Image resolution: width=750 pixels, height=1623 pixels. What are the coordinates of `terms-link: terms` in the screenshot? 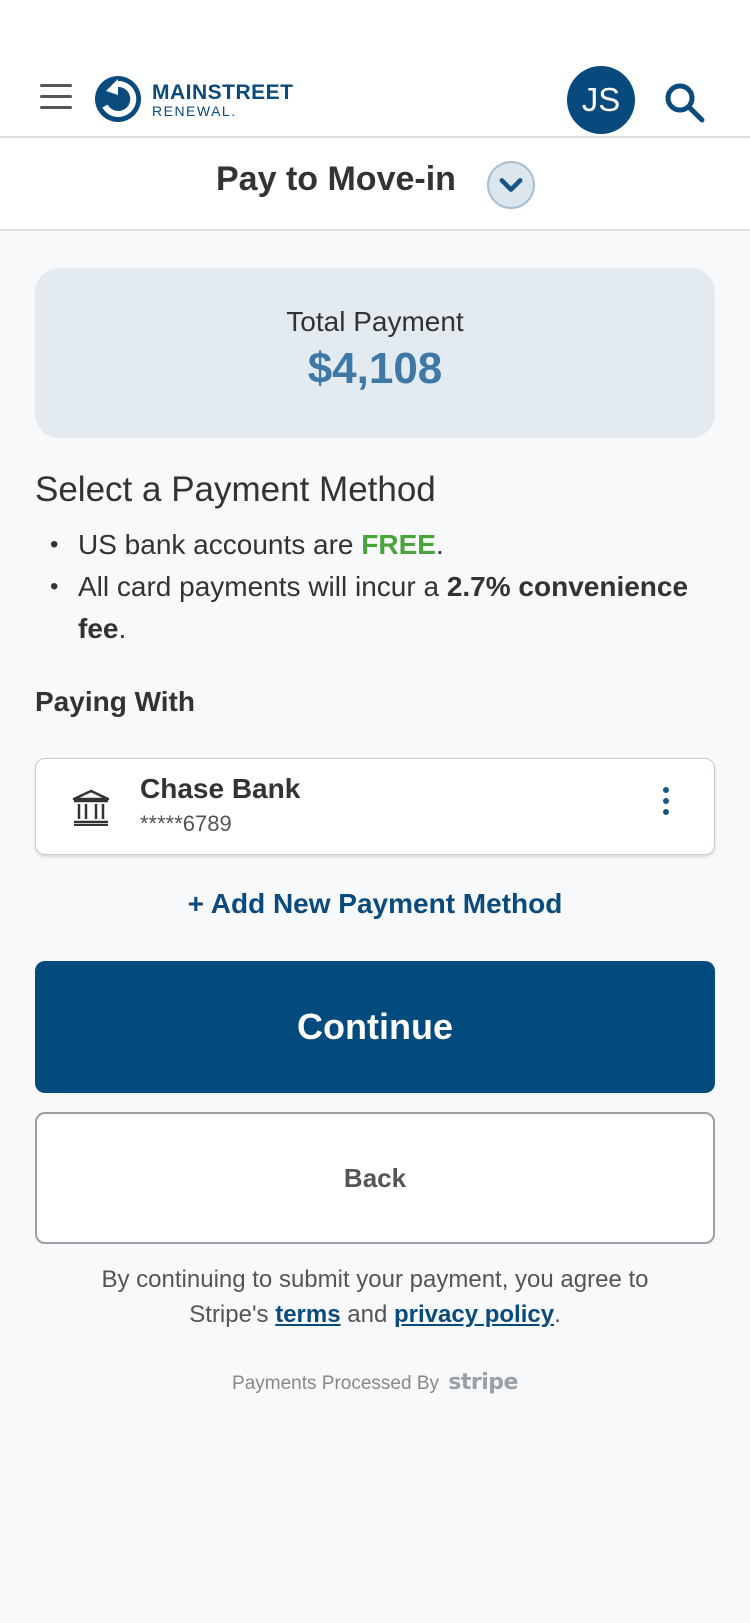 It's located at (307, 1314).